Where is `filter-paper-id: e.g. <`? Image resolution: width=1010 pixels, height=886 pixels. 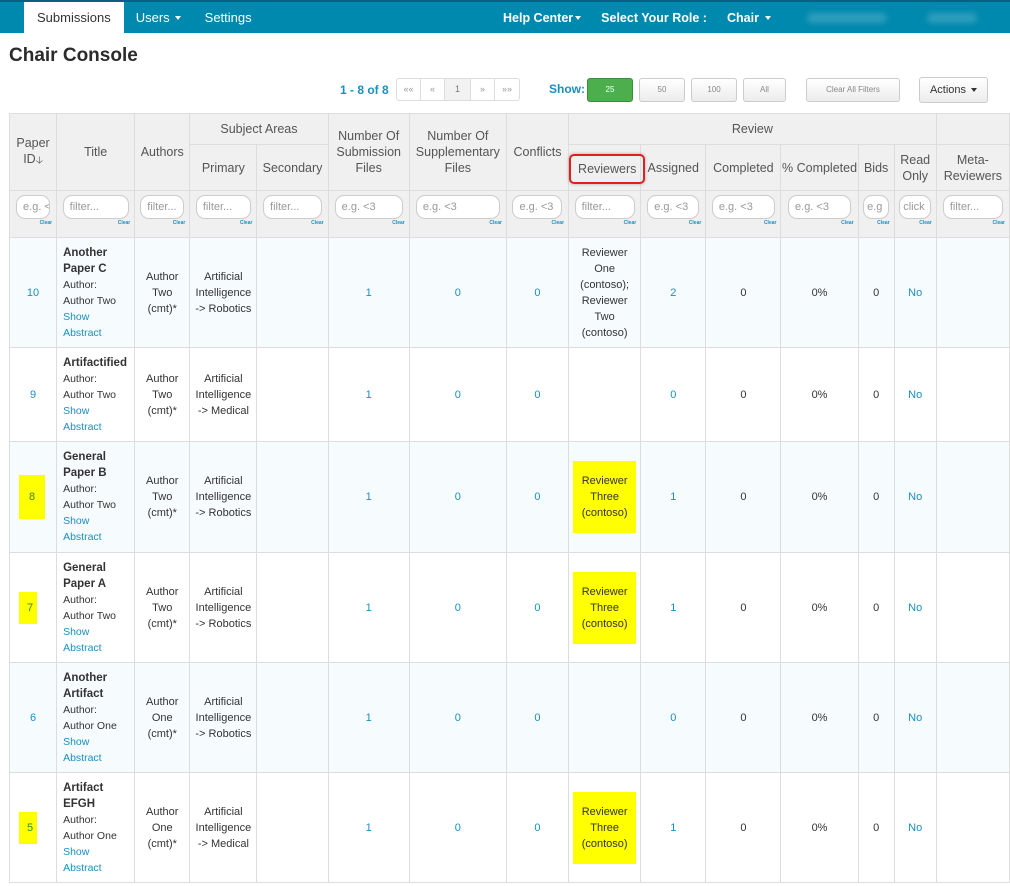
filter-paper-id: e.g. < is located at coordinates (33, 207).